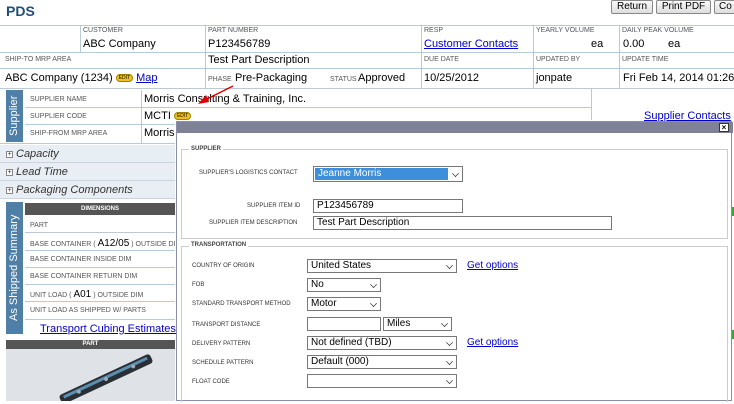 This screenshot has height=404, width=734. What do you see at coordinates (434, 30) in the screenshot?
I see `resp-label: RESP` at bounding box center [434, 30].